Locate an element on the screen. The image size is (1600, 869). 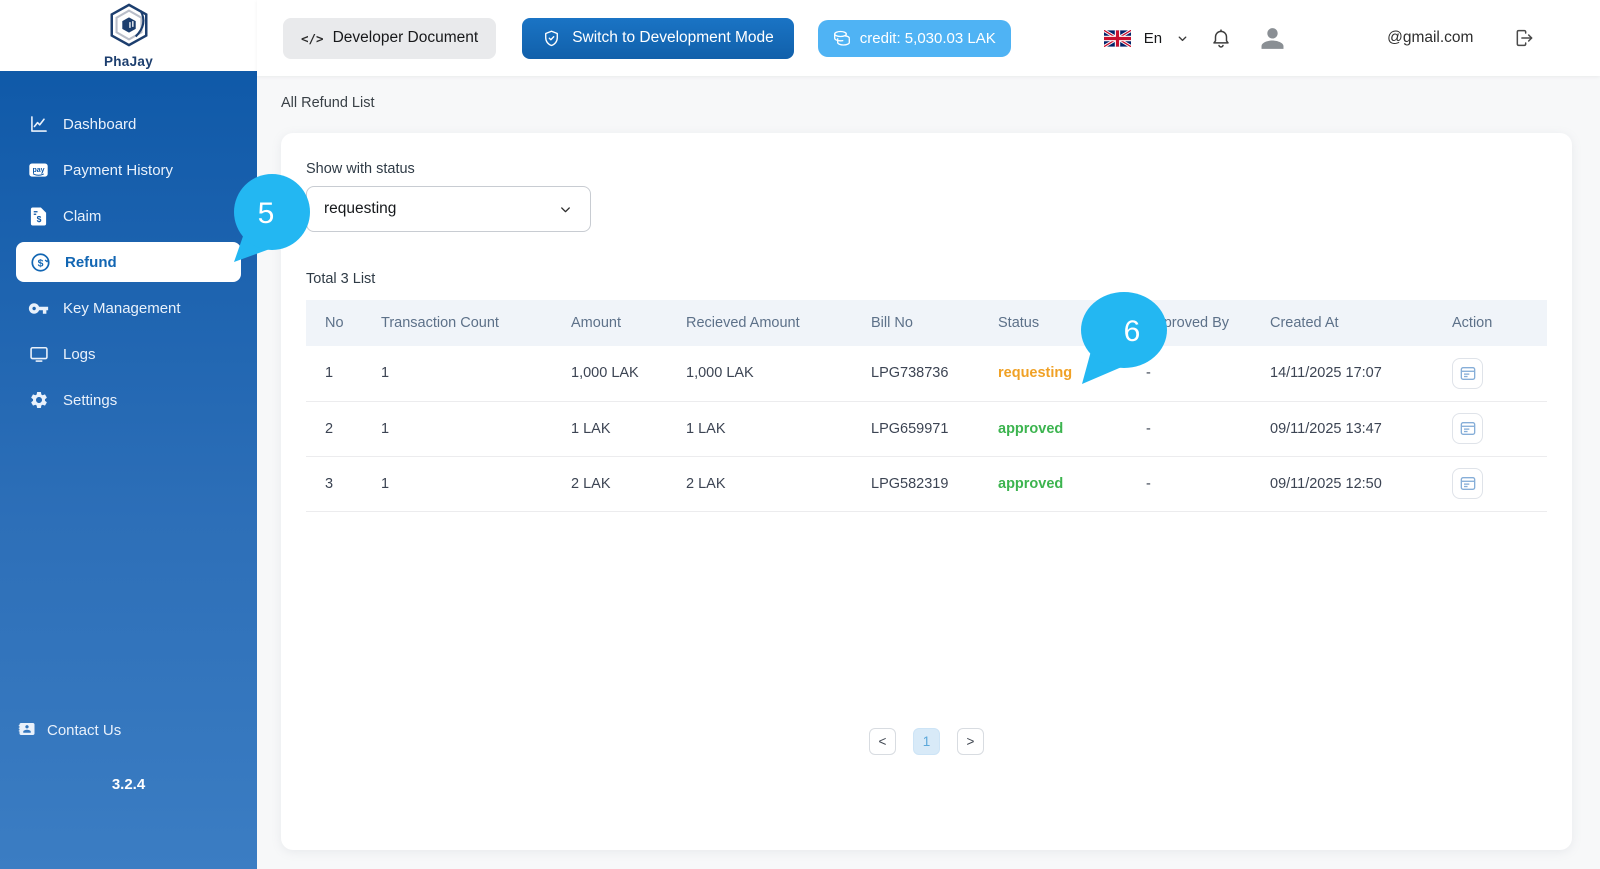
cell-no: 1 is located at coordinates (334, 374).